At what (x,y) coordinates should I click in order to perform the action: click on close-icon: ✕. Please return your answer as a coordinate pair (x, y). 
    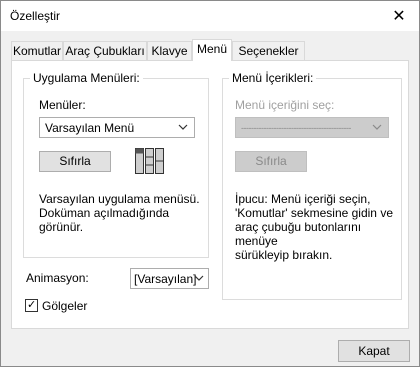
    Looking at the image, I should click on (399, 16).